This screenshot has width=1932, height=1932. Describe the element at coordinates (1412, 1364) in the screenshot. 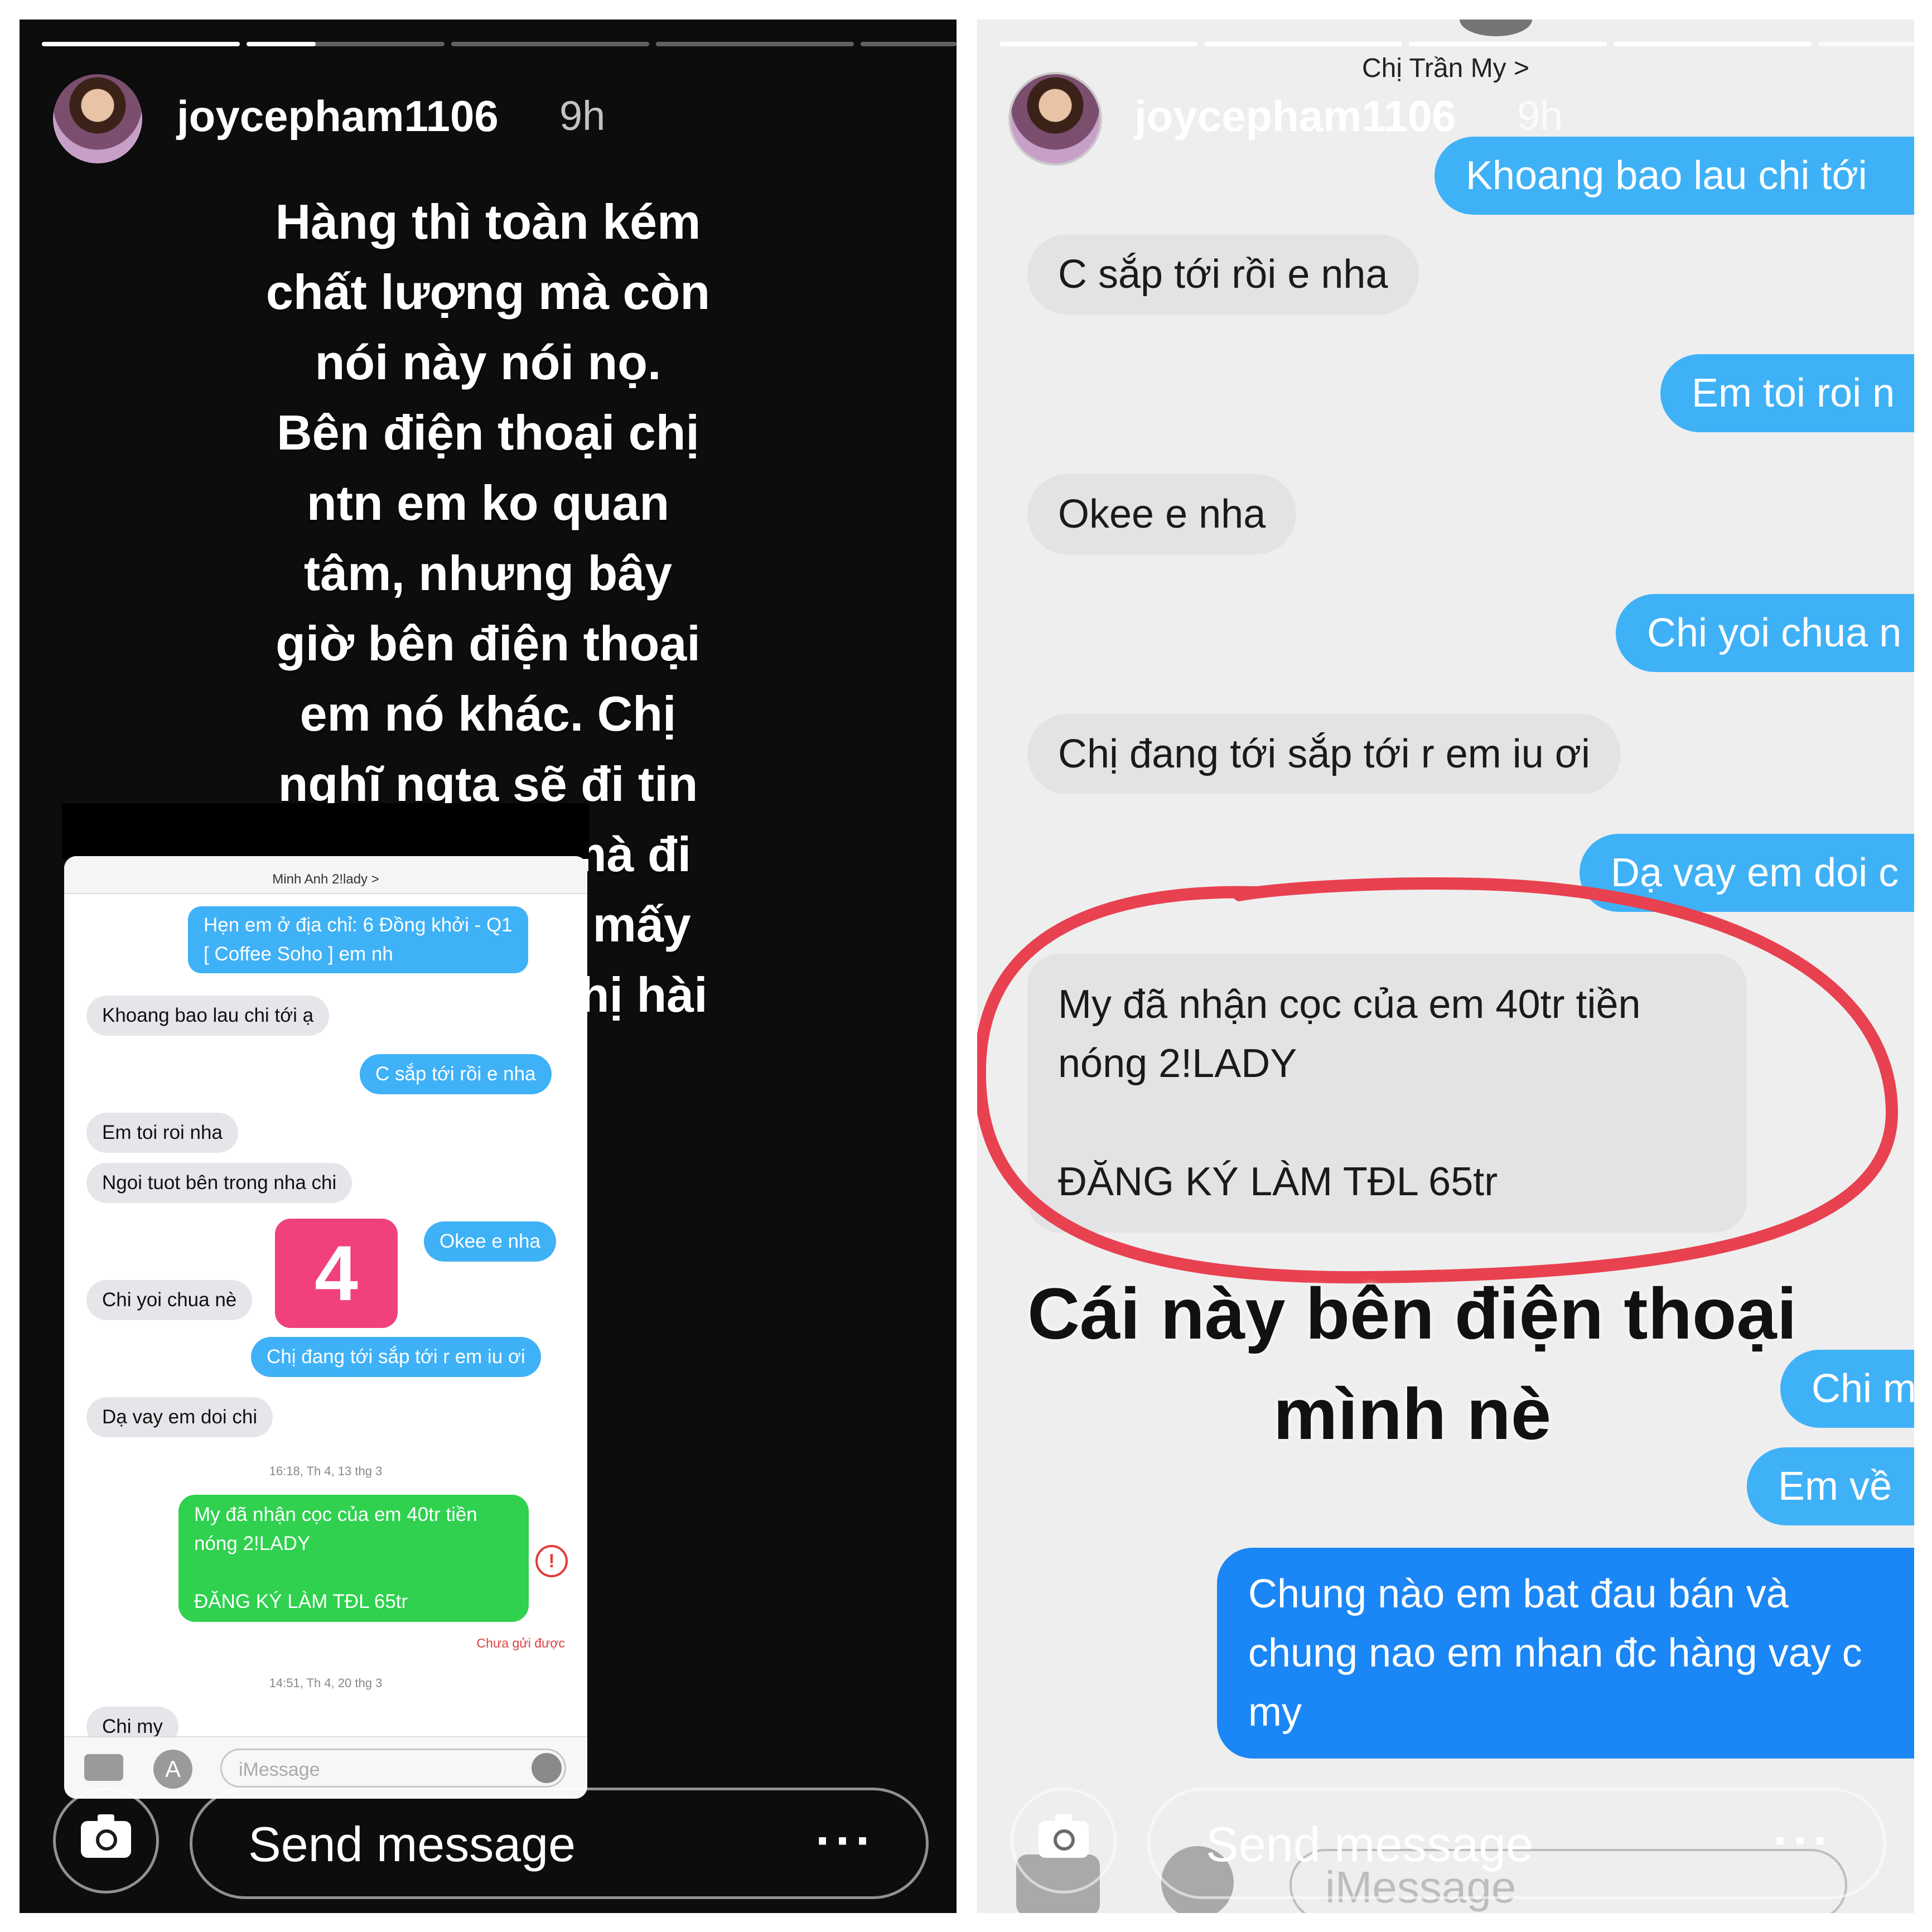

I see `overlay-caption: Cái này bên điện thoại mình nè` at that location.